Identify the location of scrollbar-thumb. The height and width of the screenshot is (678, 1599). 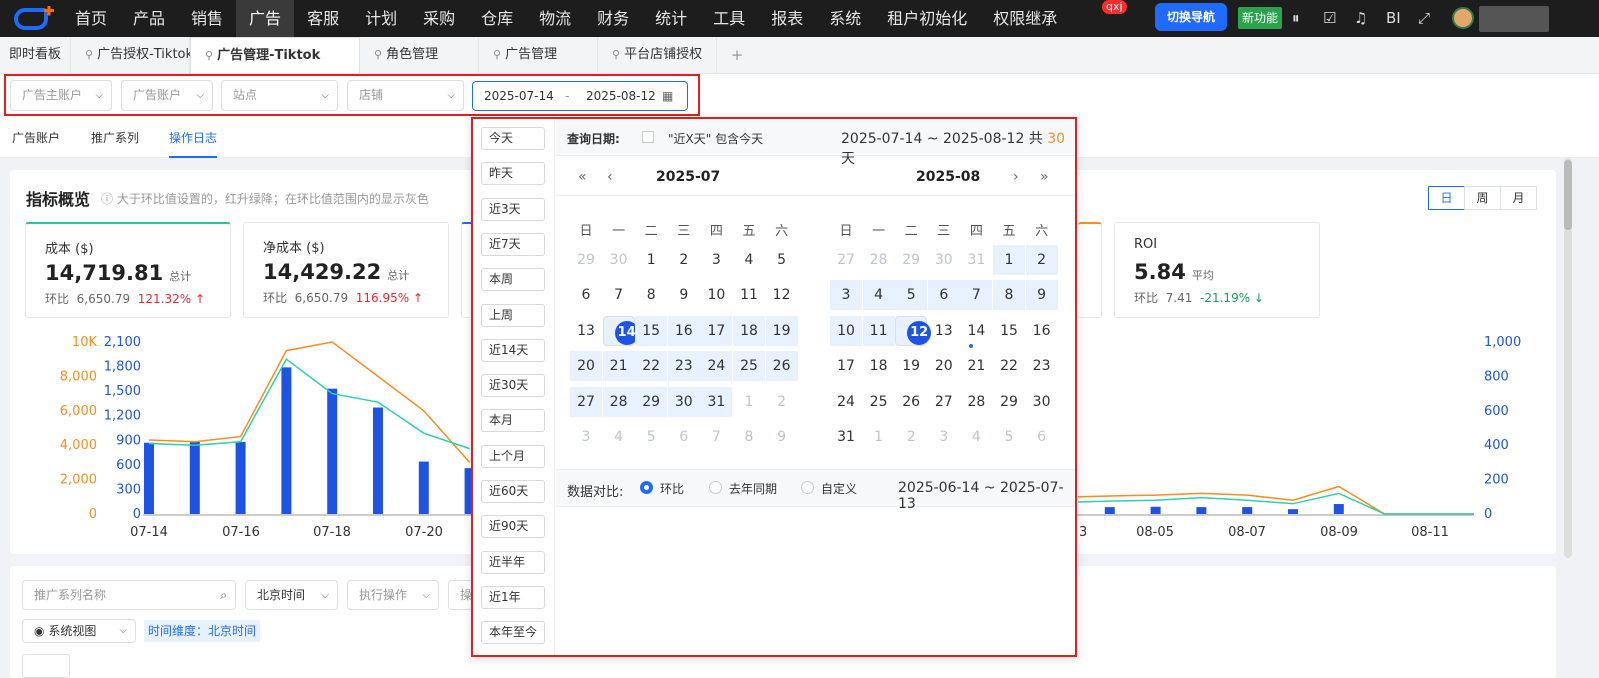
(1568, 195).